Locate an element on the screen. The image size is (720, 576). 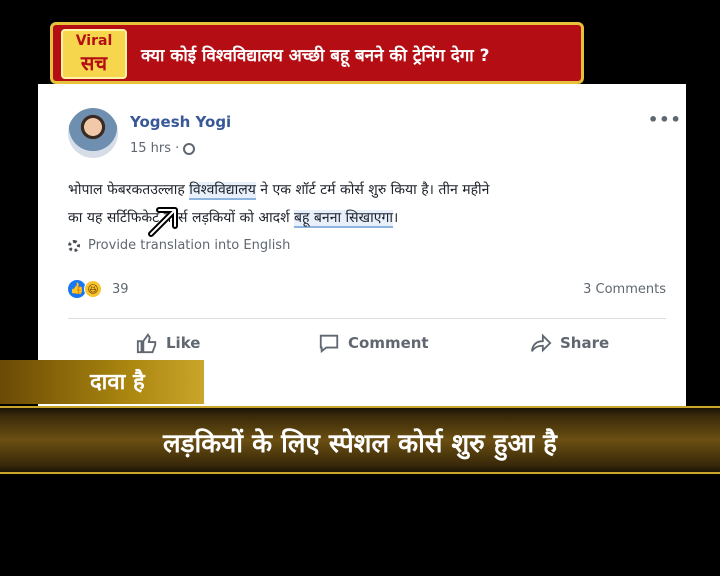
divider is located at coordinates (367, 318).